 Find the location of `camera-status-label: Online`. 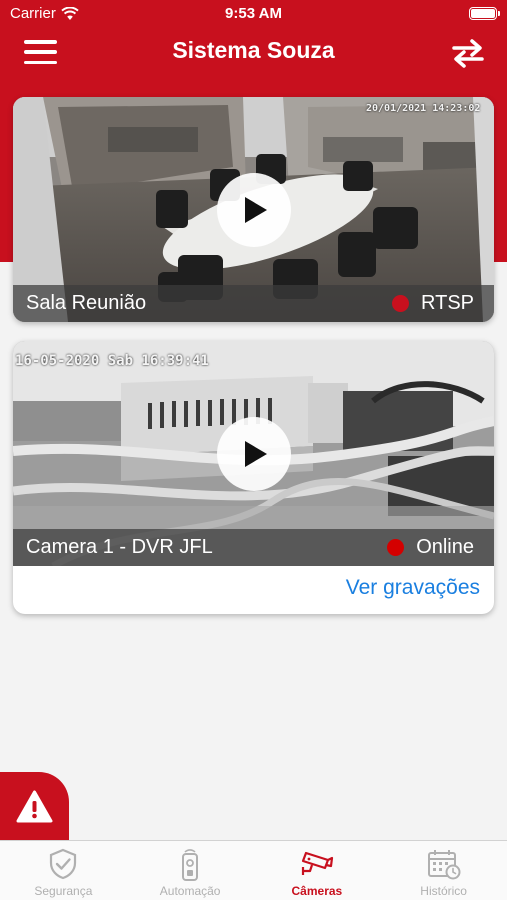

camera-status-label: Online is located at coordinates (445, 547).